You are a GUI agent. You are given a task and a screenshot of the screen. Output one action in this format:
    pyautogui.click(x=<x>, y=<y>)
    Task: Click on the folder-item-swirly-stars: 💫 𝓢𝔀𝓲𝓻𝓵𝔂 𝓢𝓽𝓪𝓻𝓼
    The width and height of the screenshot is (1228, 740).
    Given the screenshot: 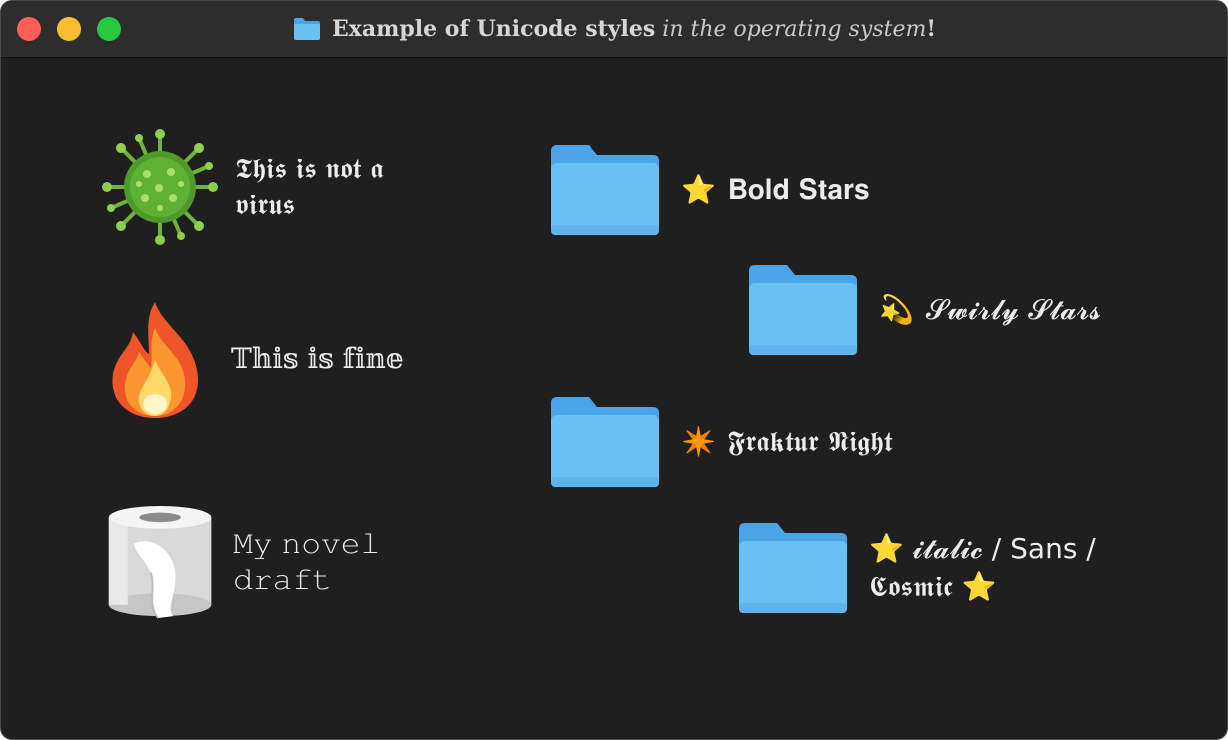 What is the action you would take?
    pyautogui.click(x=957, y=310)
    